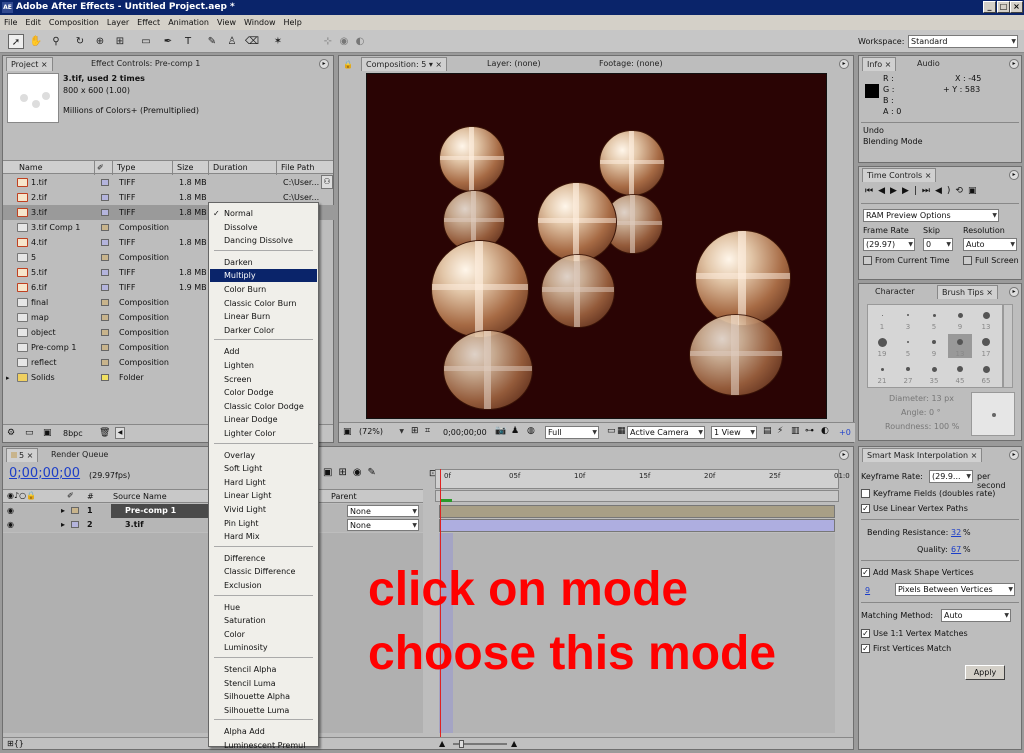  I want to click on text-tool-icon: T, so click(188, 41).